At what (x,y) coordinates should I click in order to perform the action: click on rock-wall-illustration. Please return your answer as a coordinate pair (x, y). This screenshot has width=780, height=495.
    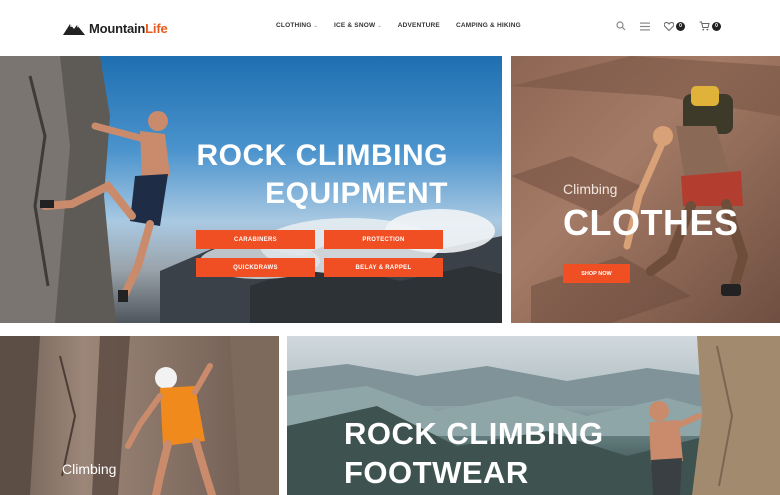
    Looking at the image, I should click on (139, 415).